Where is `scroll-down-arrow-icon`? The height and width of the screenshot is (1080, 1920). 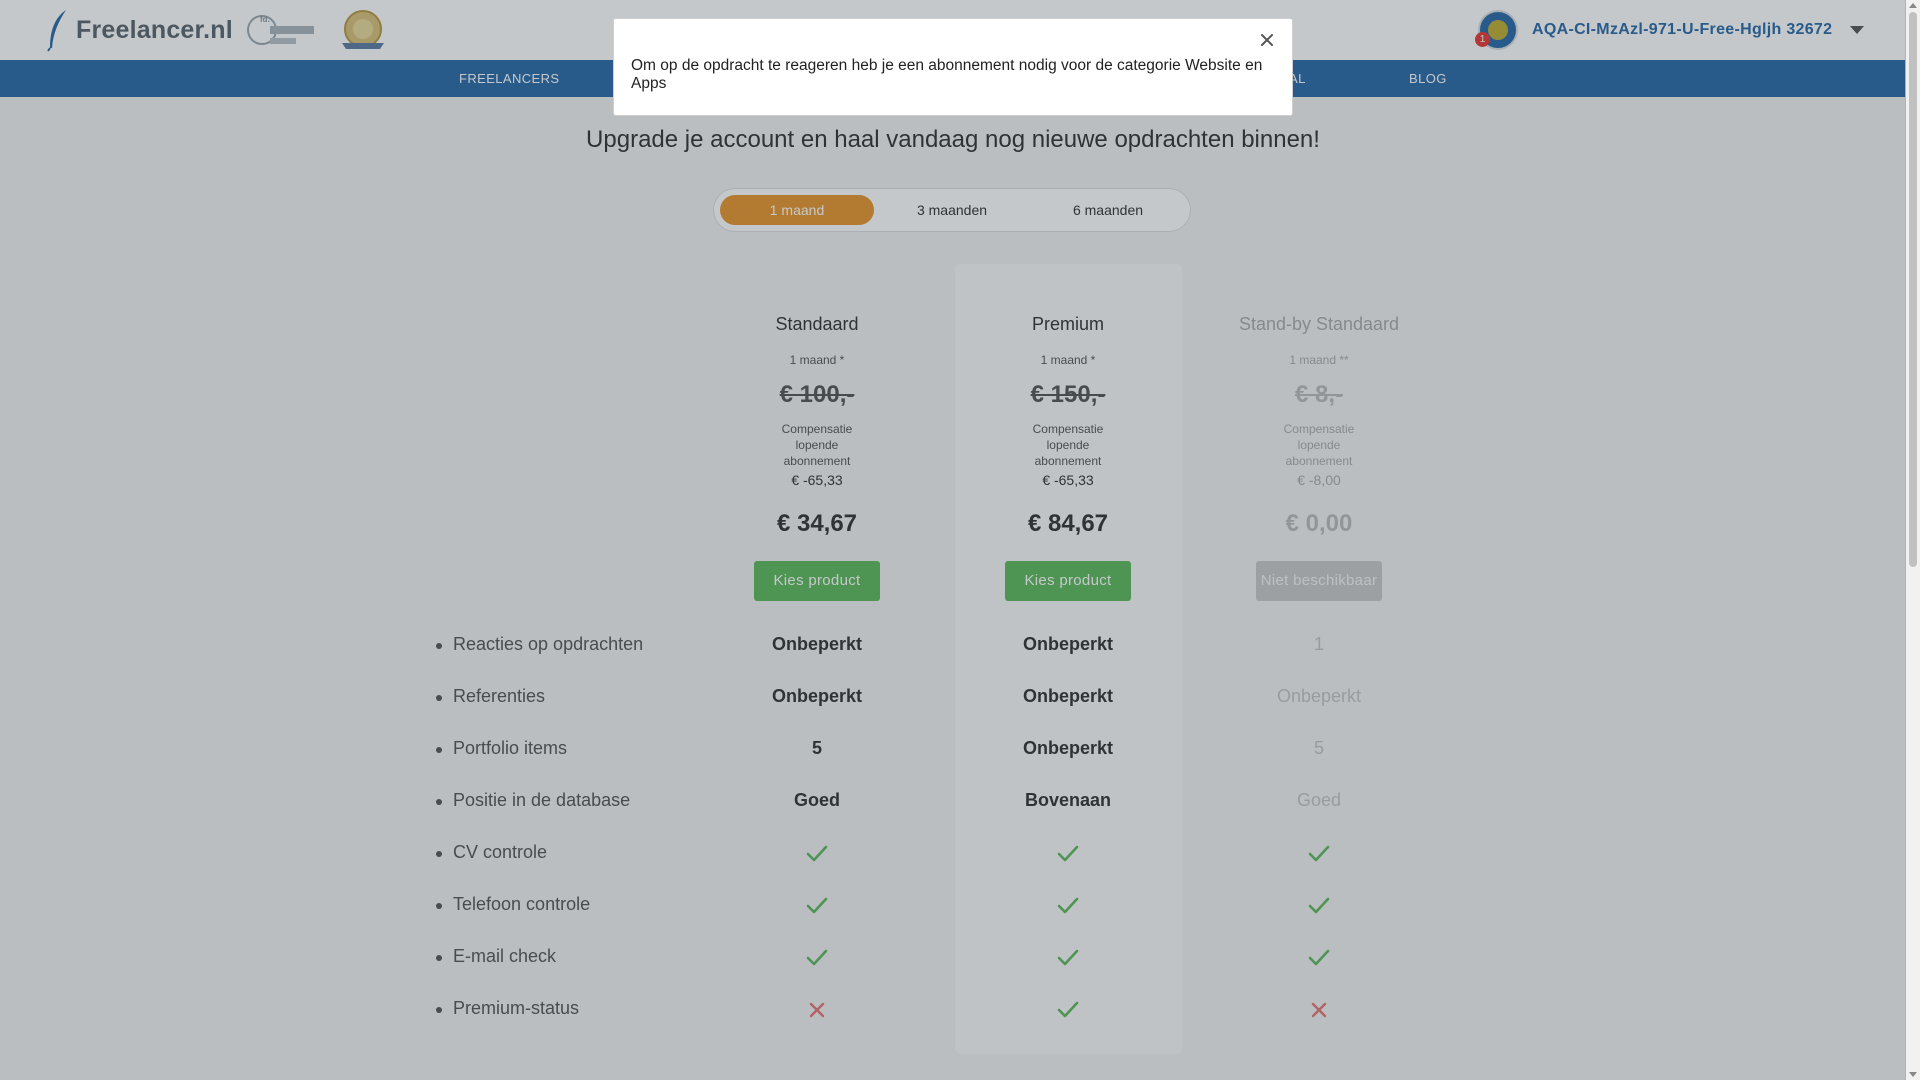 scroll-down-arrow-icon is located at coordinates (1913, 1074).